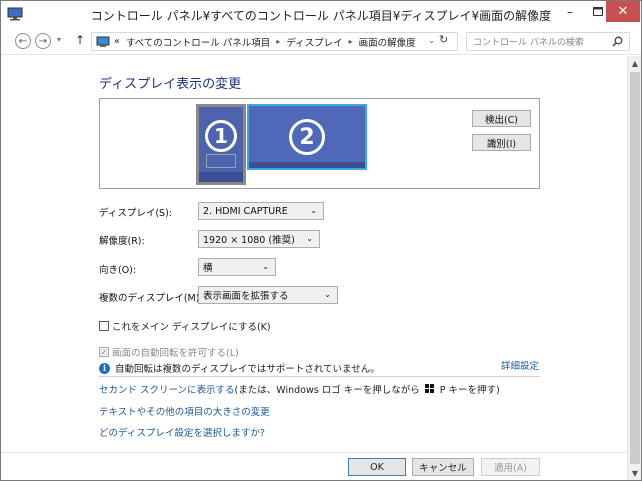 The width and height of the screenshot is (642, 481). What do you see at coordinates (221, 161) in the screenshot?
I see `tablet-tiles-icon` at bounding box center [221, 161].